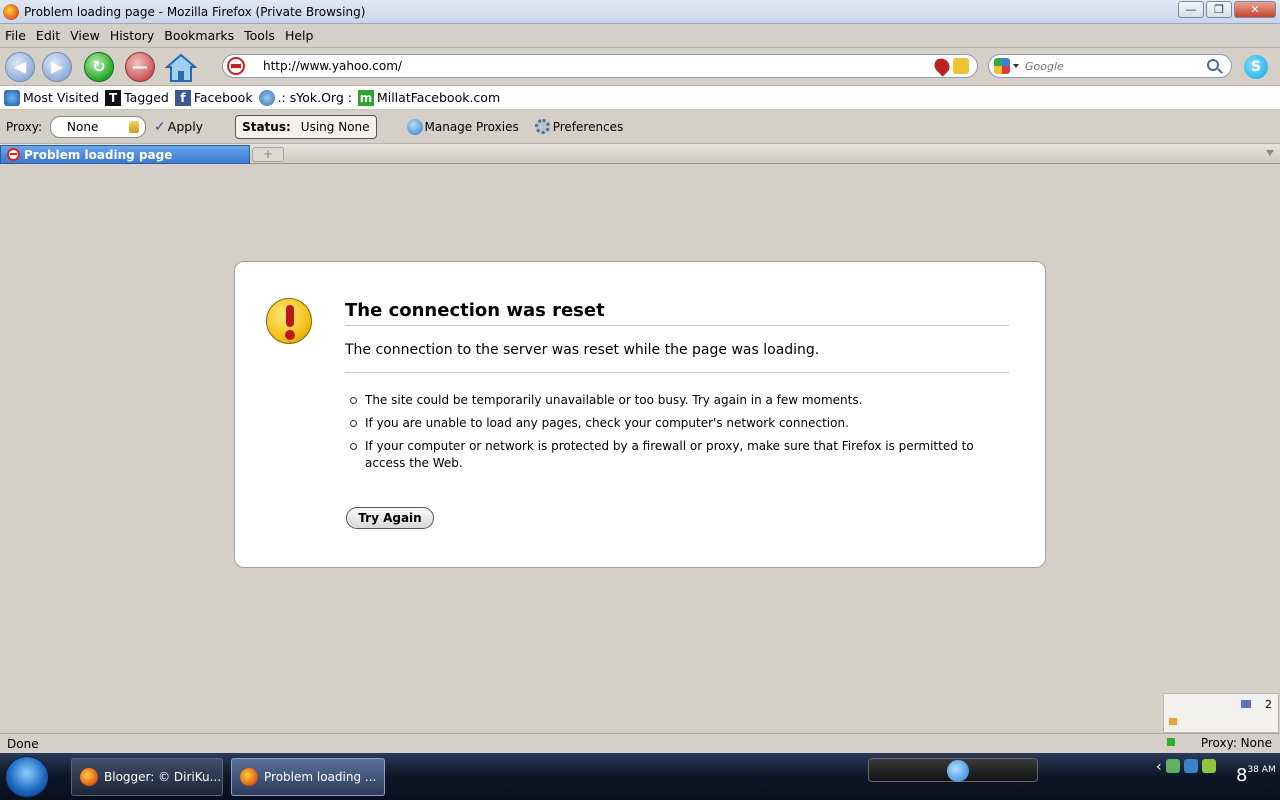 The height and width of the screenshot is (800, 1280). Describe the element at coordinates (15, 35) in the screenshot. I see `menu-file: File` at that location.